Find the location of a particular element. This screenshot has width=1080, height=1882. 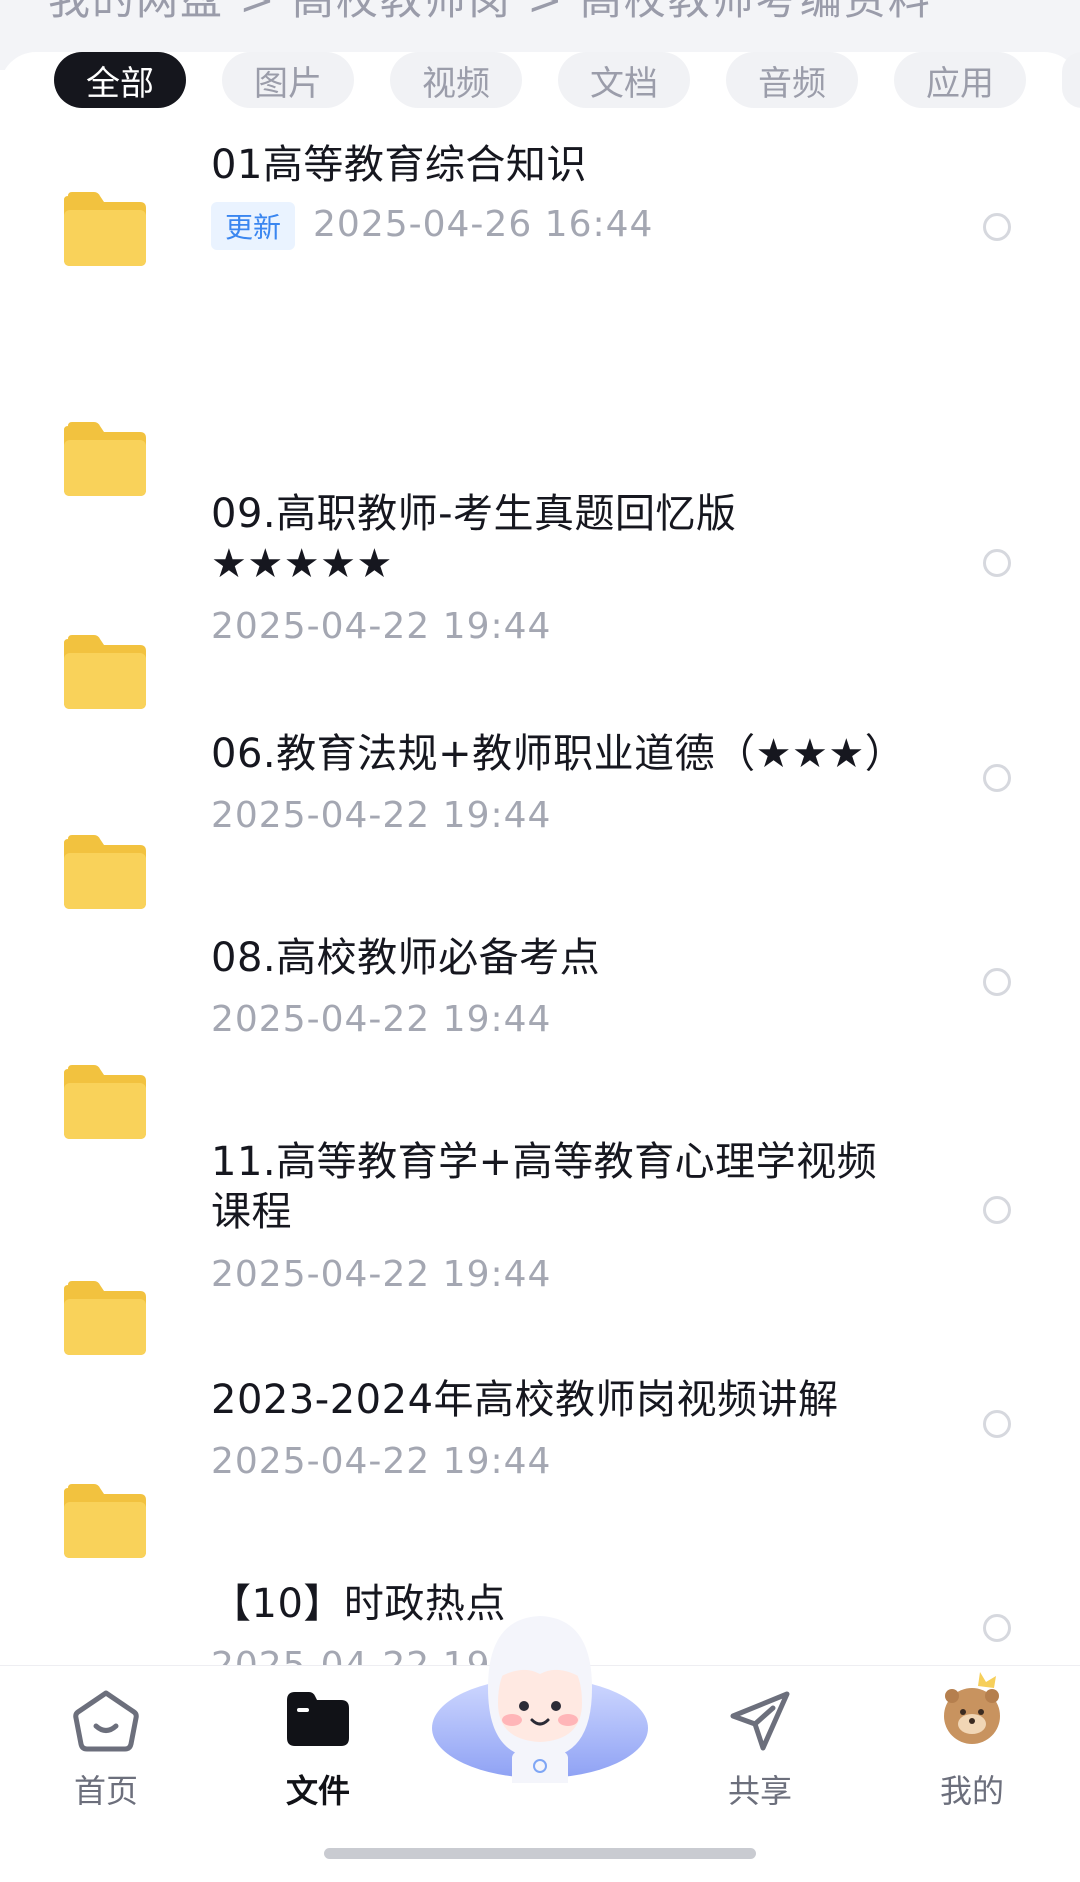

filter-all: 全部 is located at coordinates (120, 80).